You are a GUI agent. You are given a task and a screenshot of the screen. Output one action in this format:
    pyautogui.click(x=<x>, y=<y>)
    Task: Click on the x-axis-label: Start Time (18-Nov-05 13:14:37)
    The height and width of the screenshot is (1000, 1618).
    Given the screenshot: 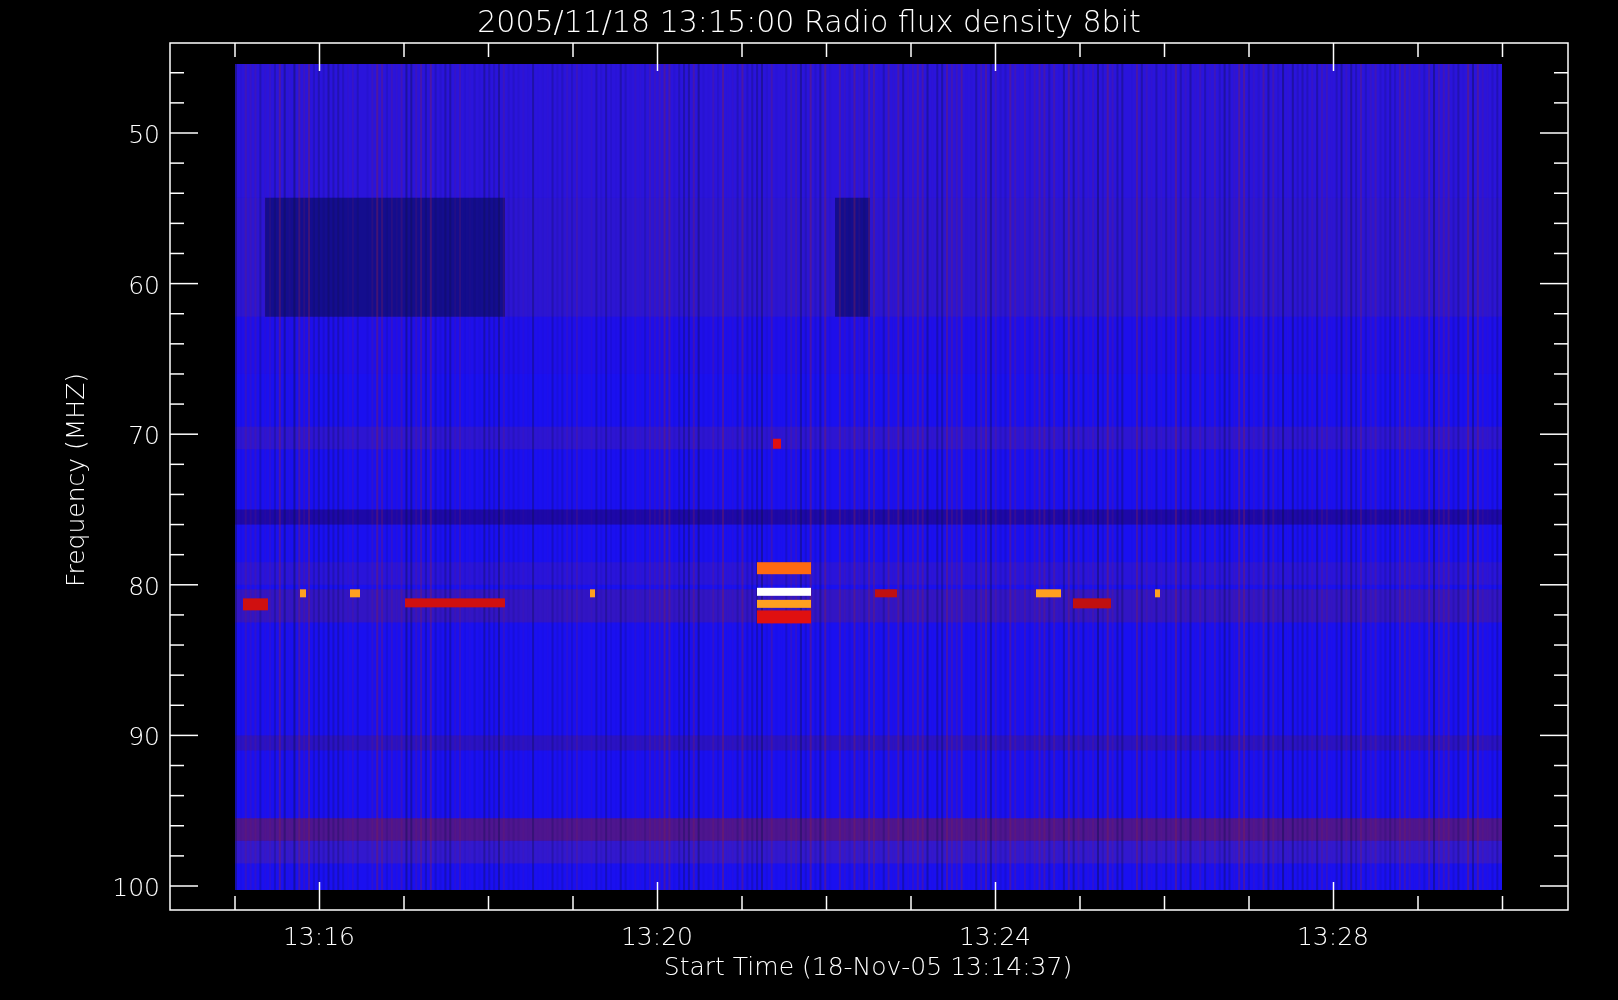 What is the action you would take?
    pyautogui.click(x=868, y=966)
    